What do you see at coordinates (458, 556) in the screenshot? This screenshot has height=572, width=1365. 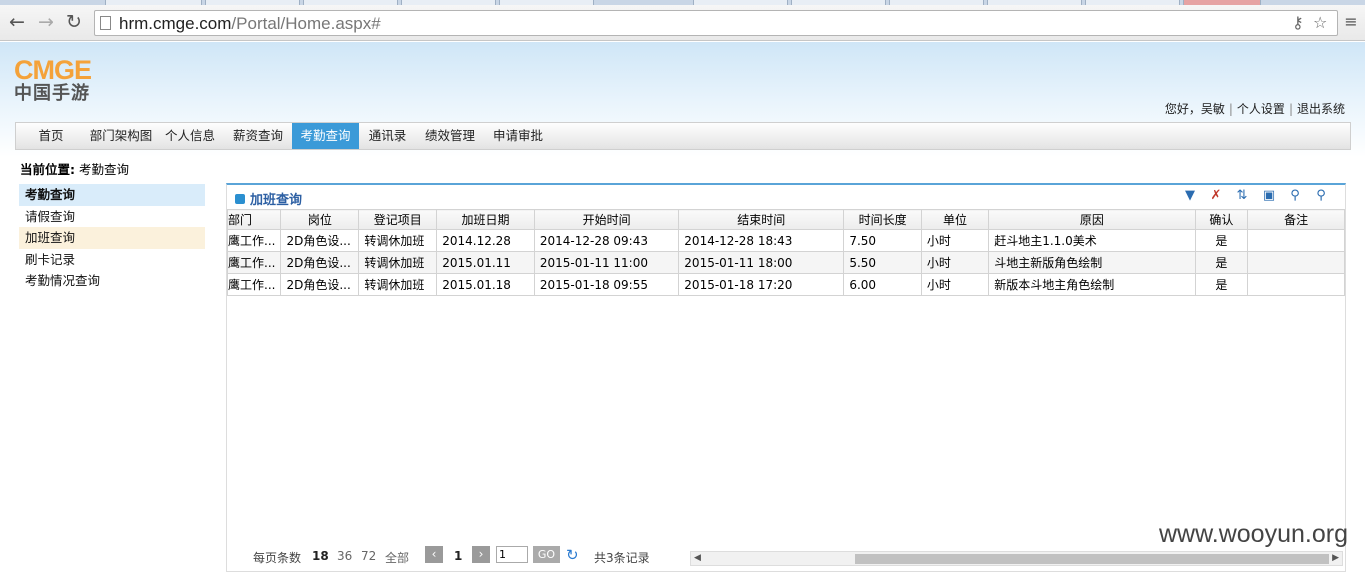 I see `current-page: 1` at bounding box center [458, 556].